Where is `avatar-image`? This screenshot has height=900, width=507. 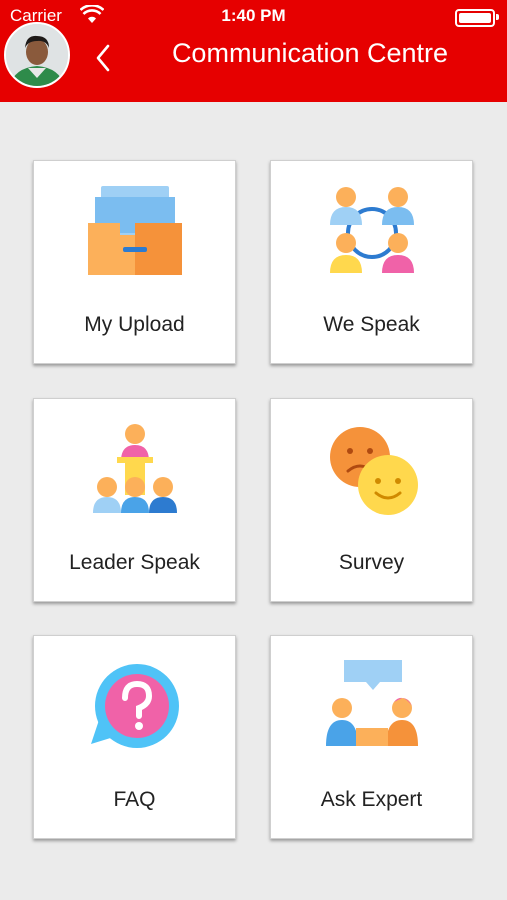
avatar-image is located at coordinates (37, 55).